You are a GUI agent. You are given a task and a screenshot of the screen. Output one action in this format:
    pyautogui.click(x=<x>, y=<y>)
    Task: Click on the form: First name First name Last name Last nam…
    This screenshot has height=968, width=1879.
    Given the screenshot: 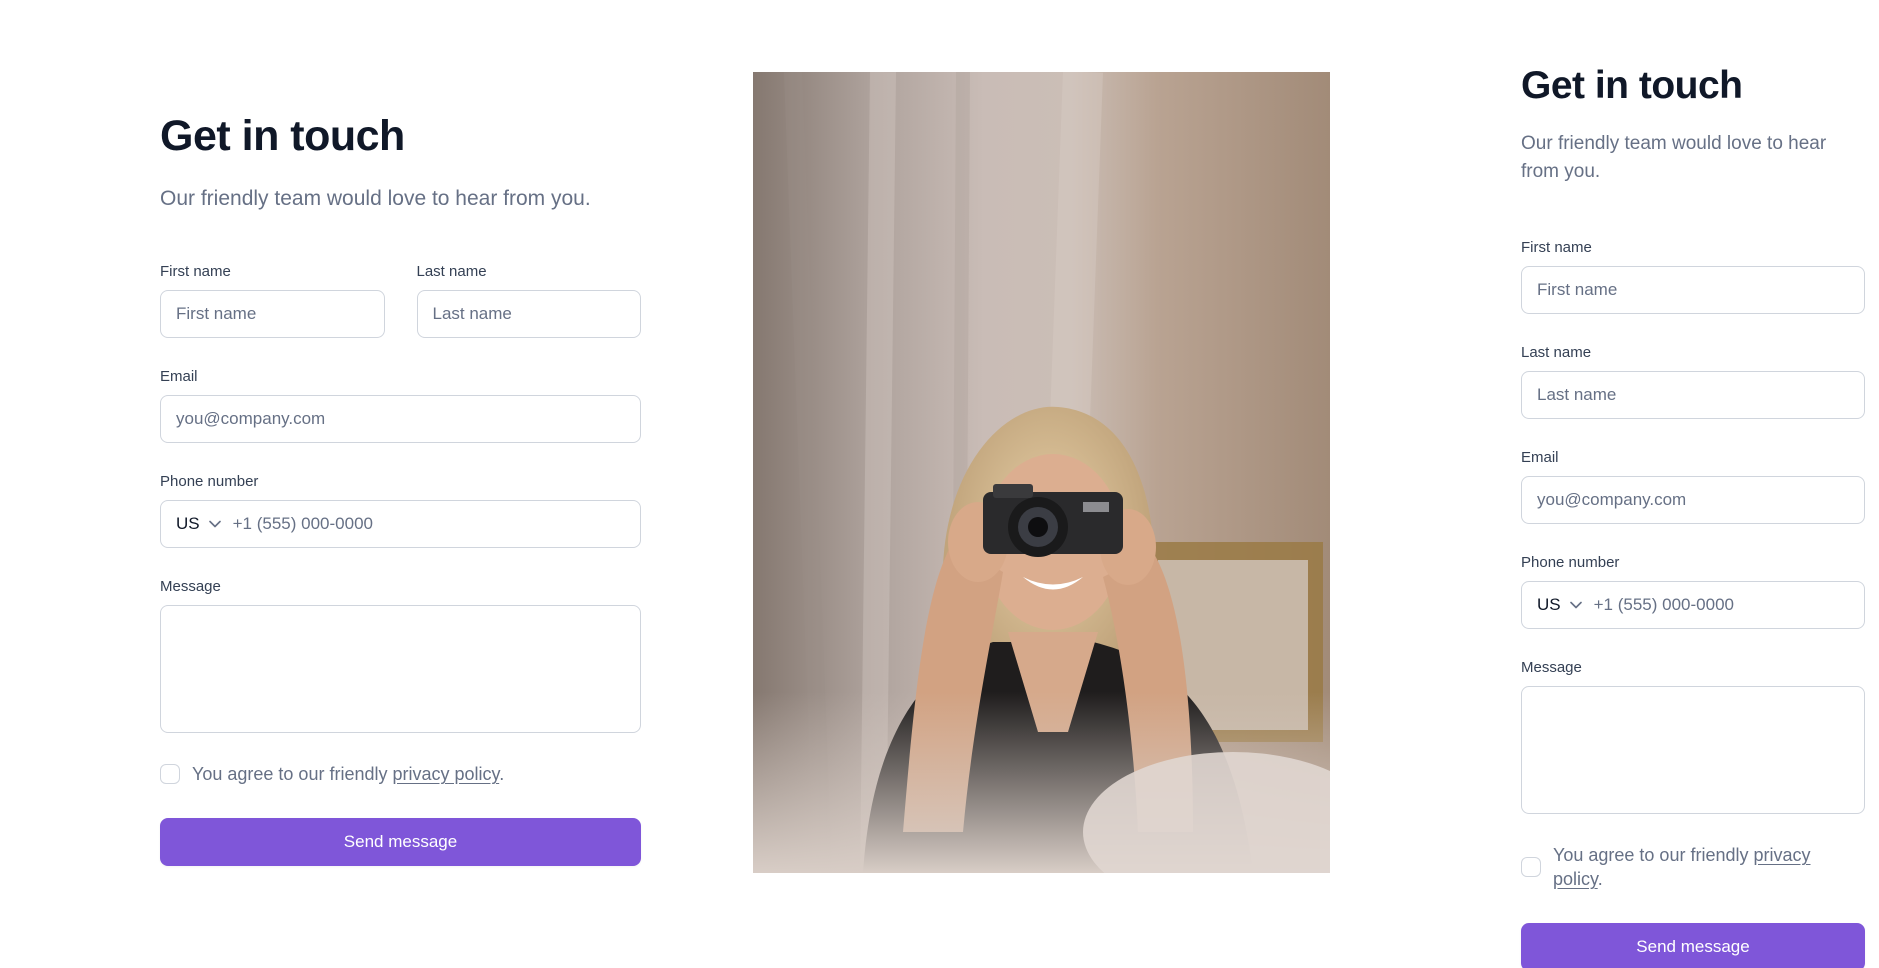 What is the action you would take?
    pyautogui.click(x=1693, y=603)
    